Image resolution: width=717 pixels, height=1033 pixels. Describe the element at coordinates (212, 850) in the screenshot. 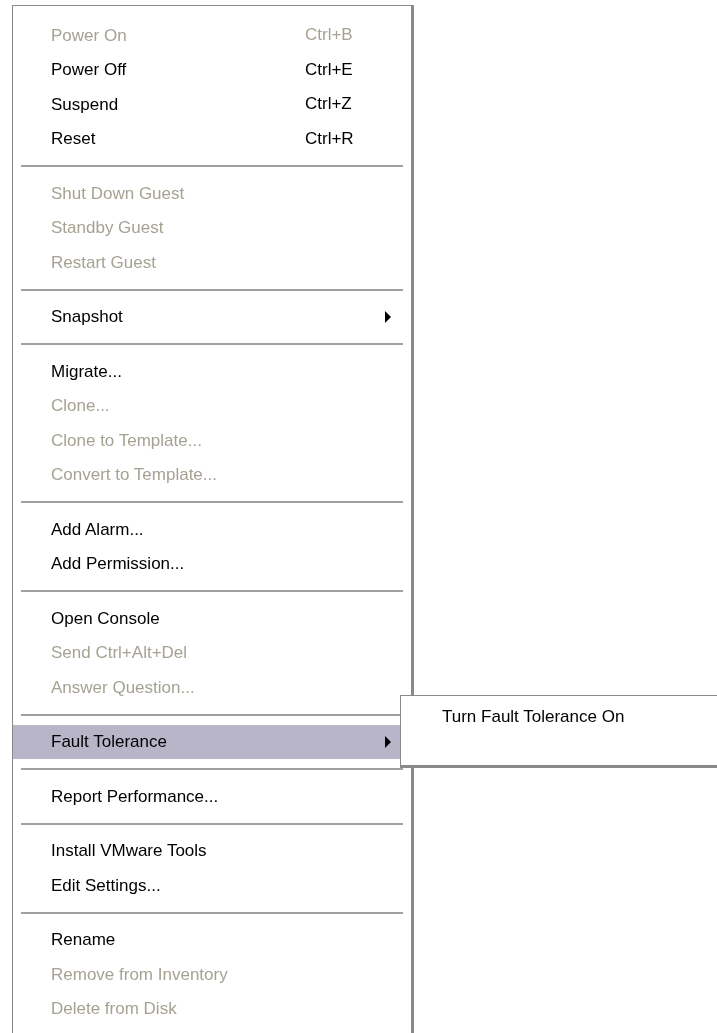

I see `menu-item: Install VMware Tools` at that location.